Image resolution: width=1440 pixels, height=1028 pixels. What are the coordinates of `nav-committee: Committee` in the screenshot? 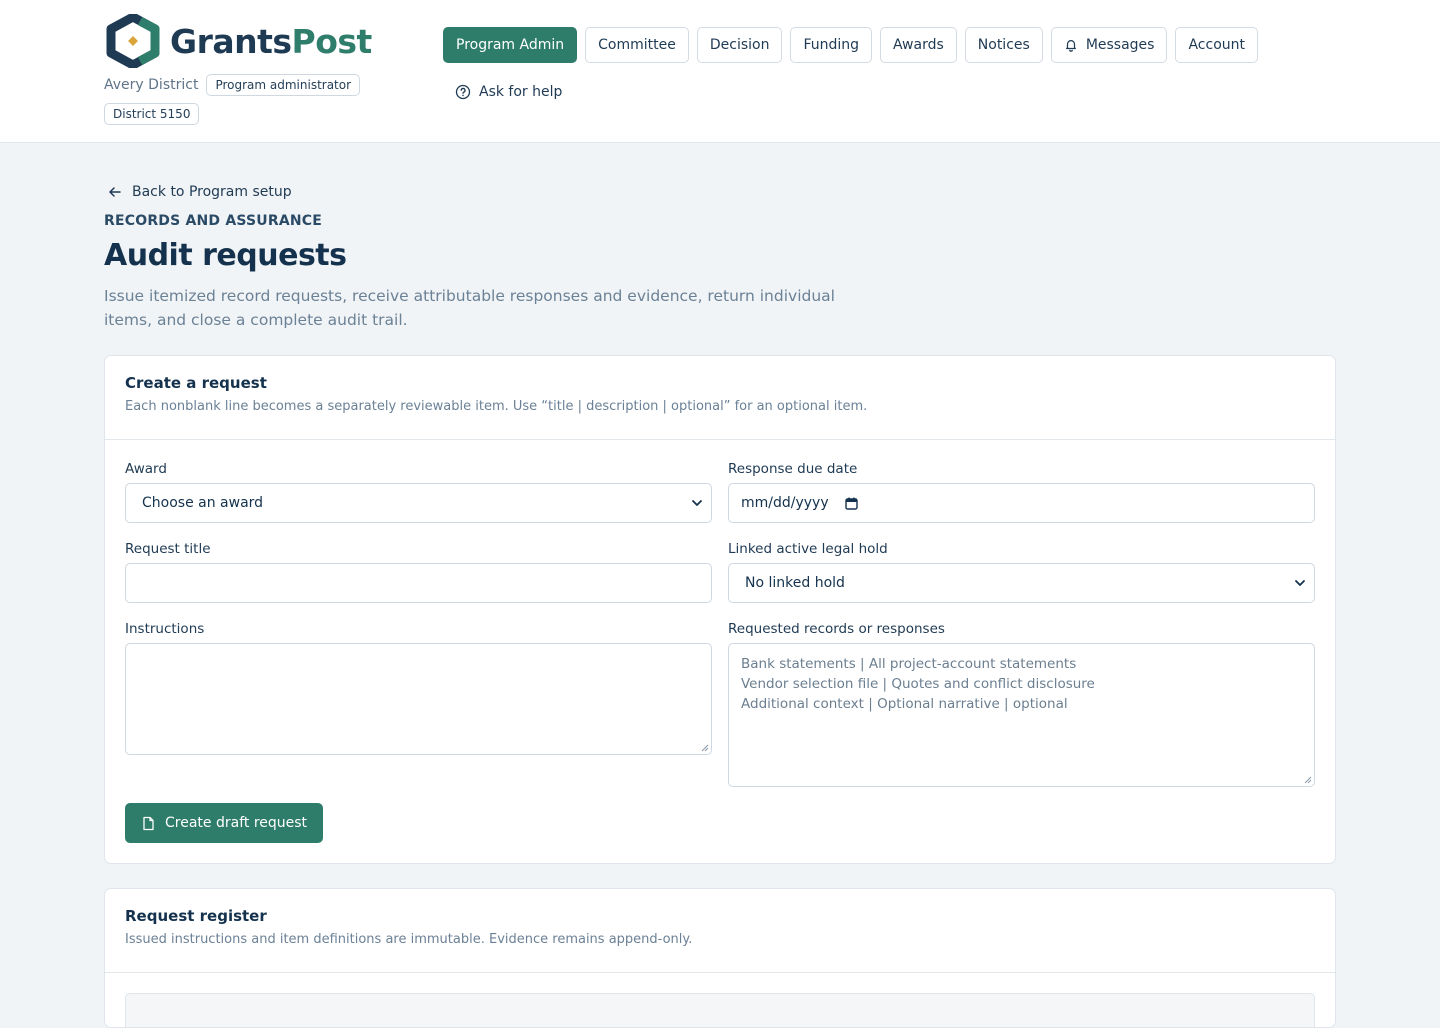 It's located at (637, 45).